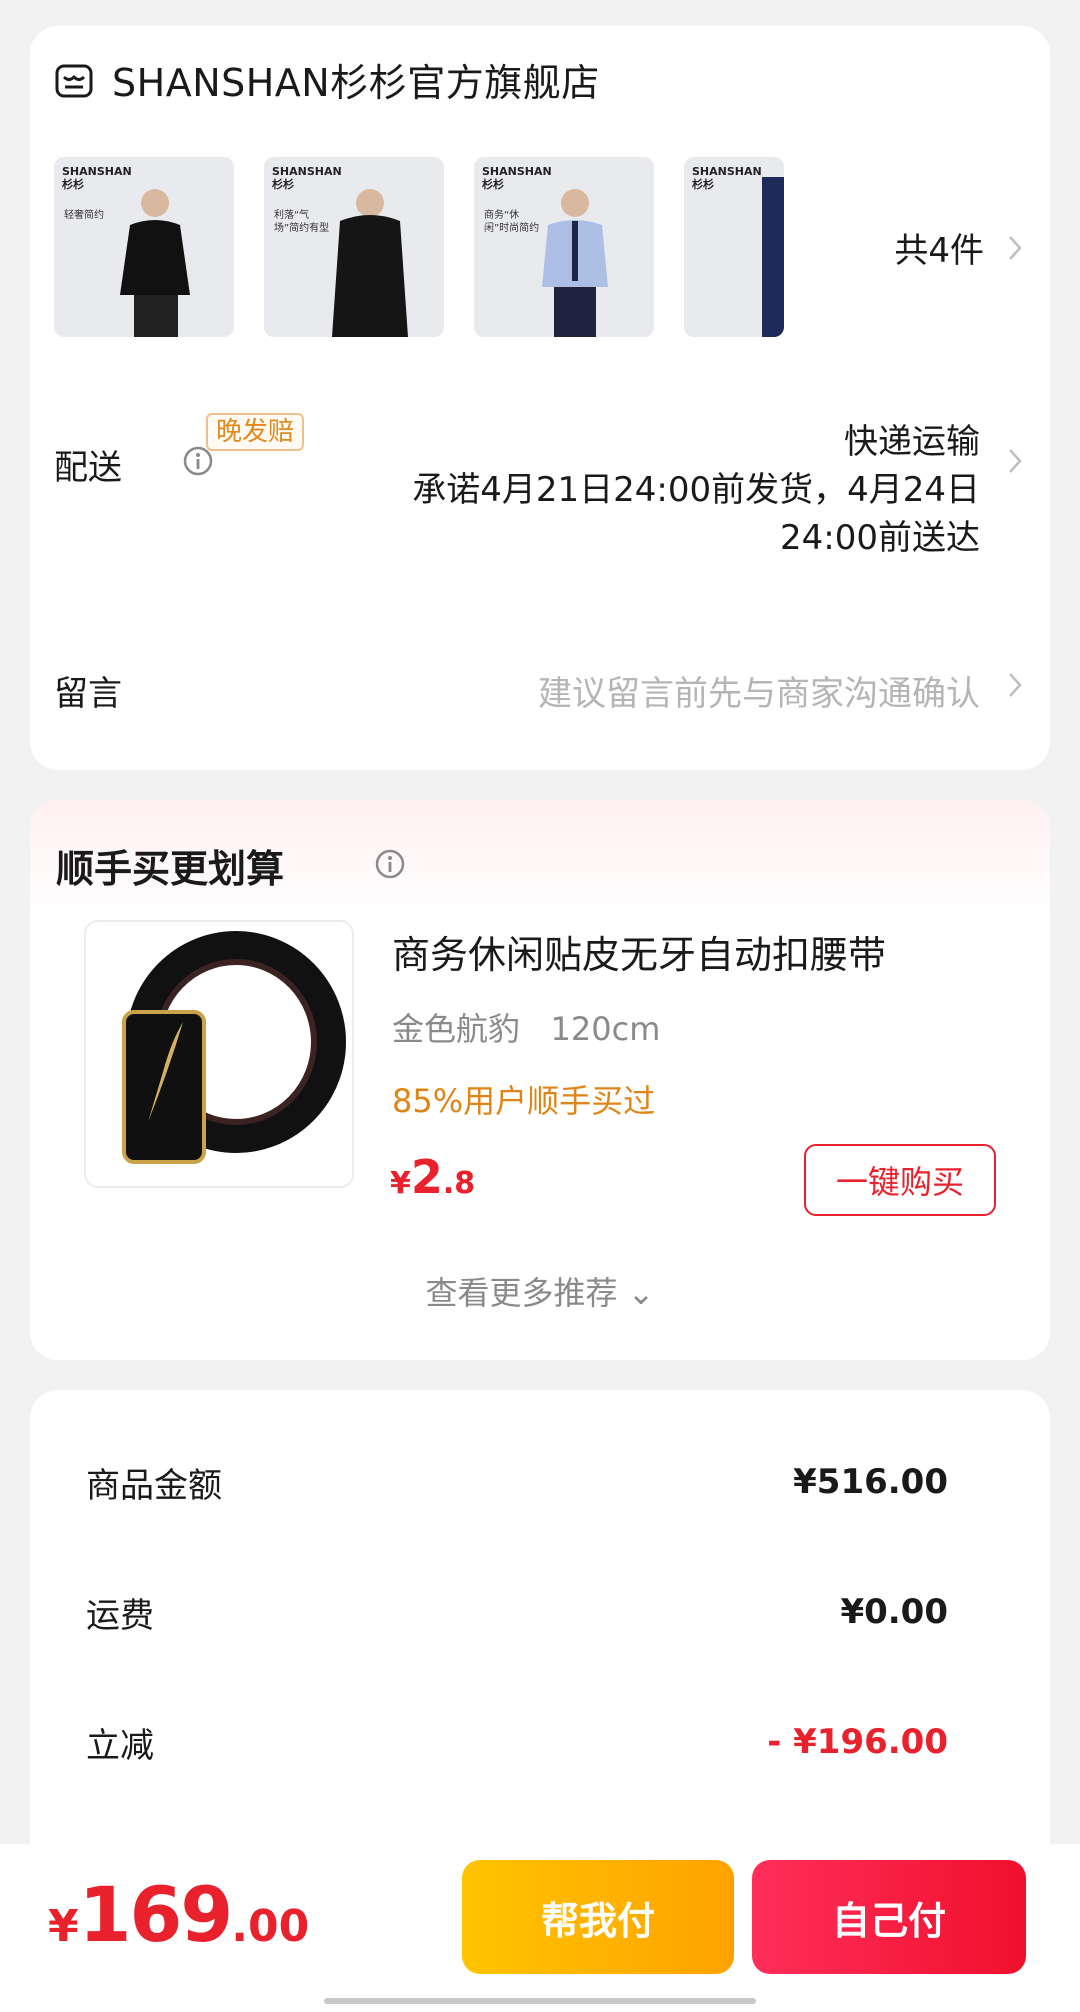 The image size is (1080, 2012). What do you see at coordinates (156, 1914) in the screenshot?
I see `total-integer: 169` at bounding box center [156, 1914].